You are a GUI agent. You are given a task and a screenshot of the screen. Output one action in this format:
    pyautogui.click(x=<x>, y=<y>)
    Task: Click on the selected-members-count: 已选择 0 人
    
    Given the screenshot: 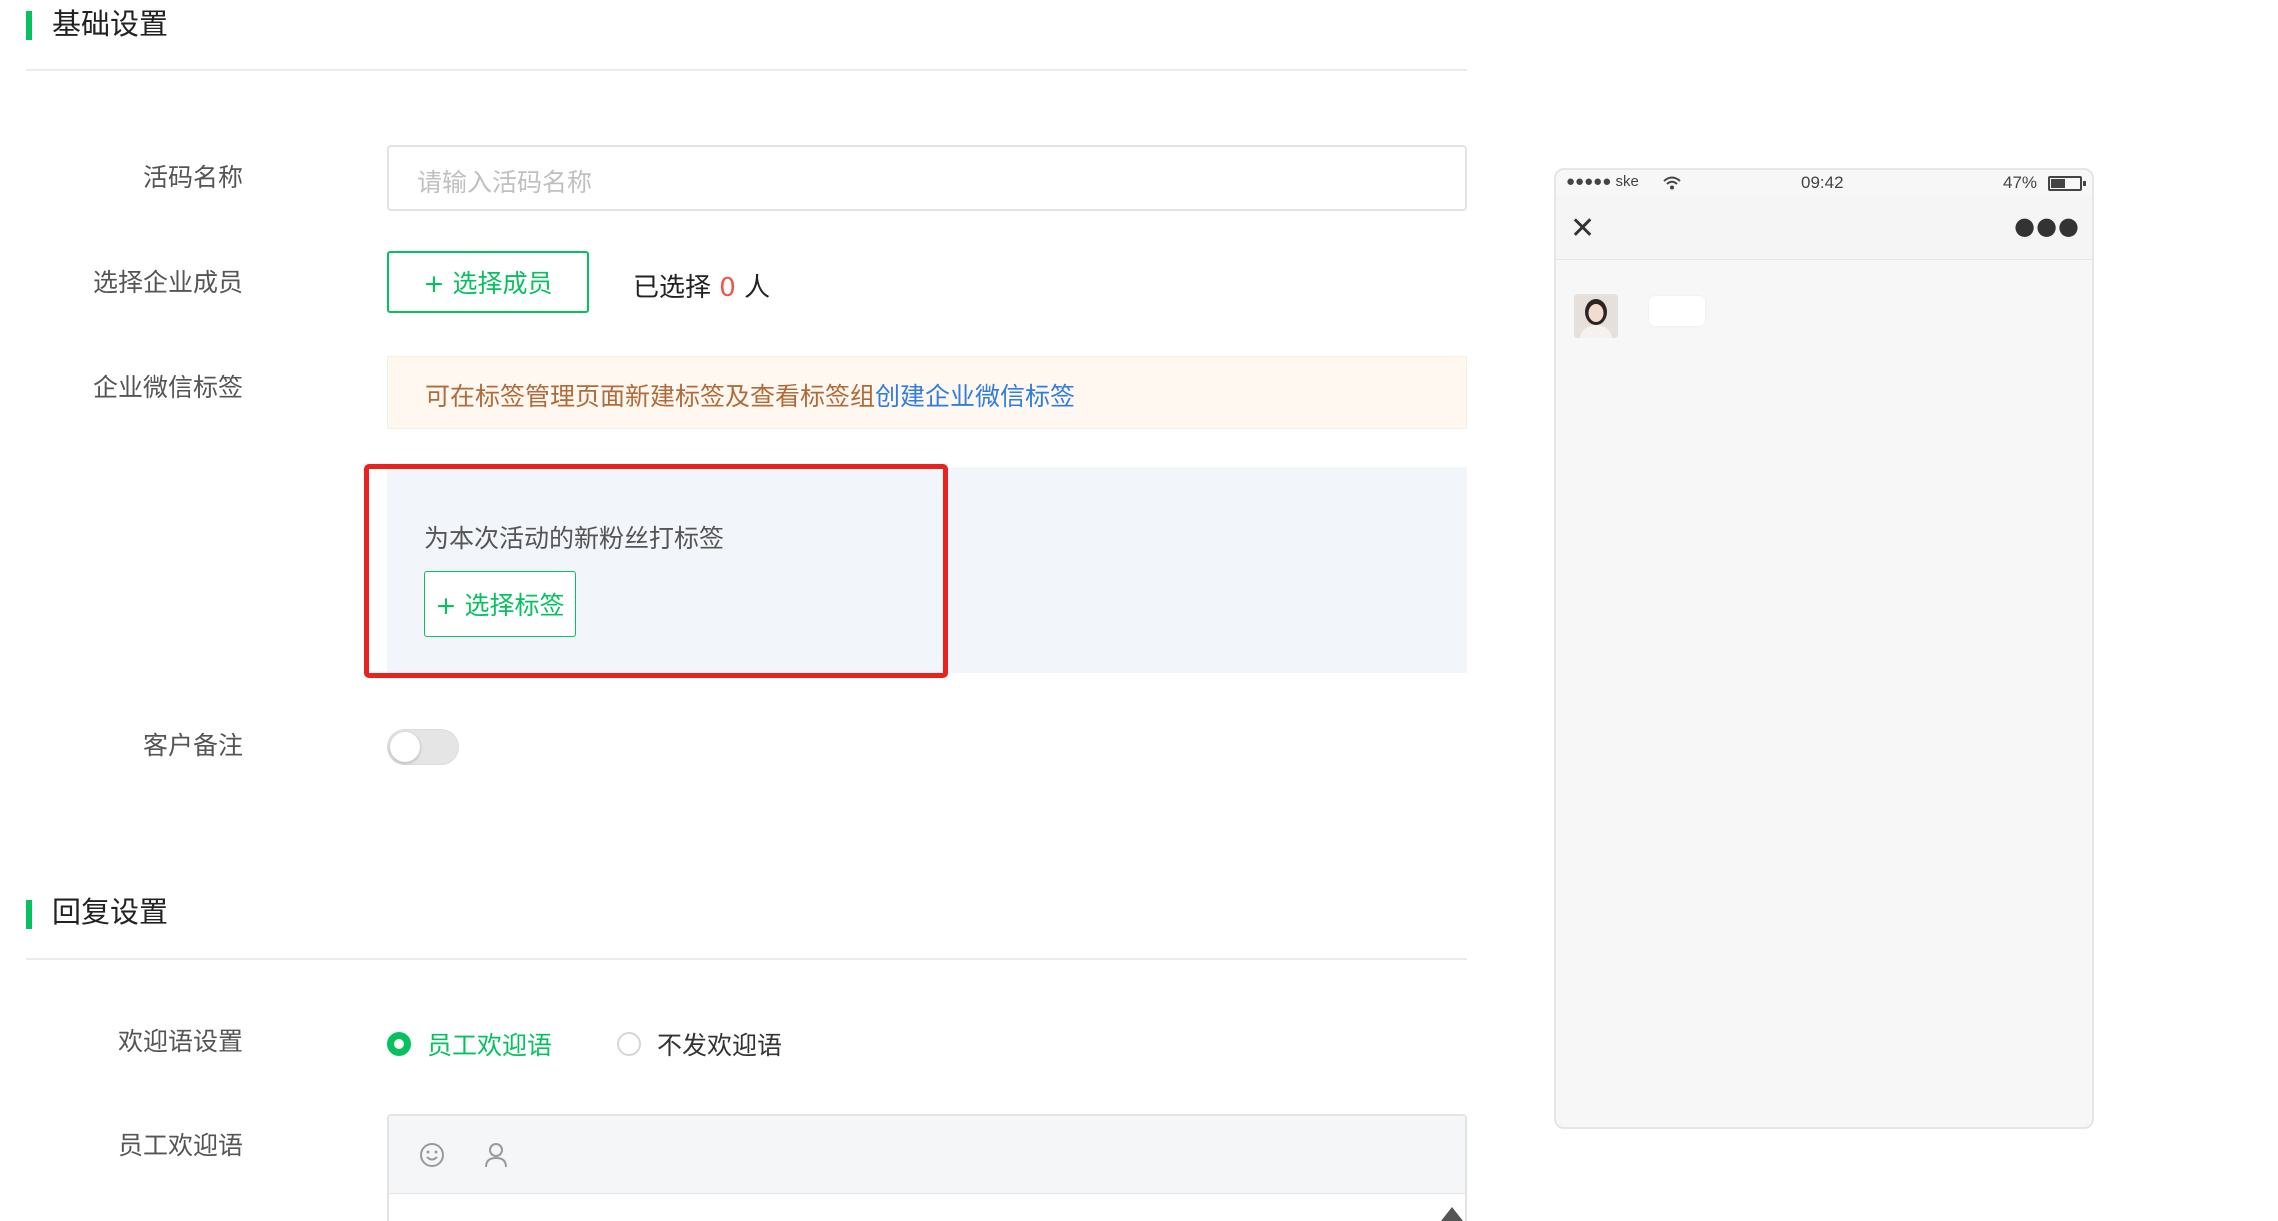 What is the action you would take?
    pyautogui.click(x=701, y=285)
    